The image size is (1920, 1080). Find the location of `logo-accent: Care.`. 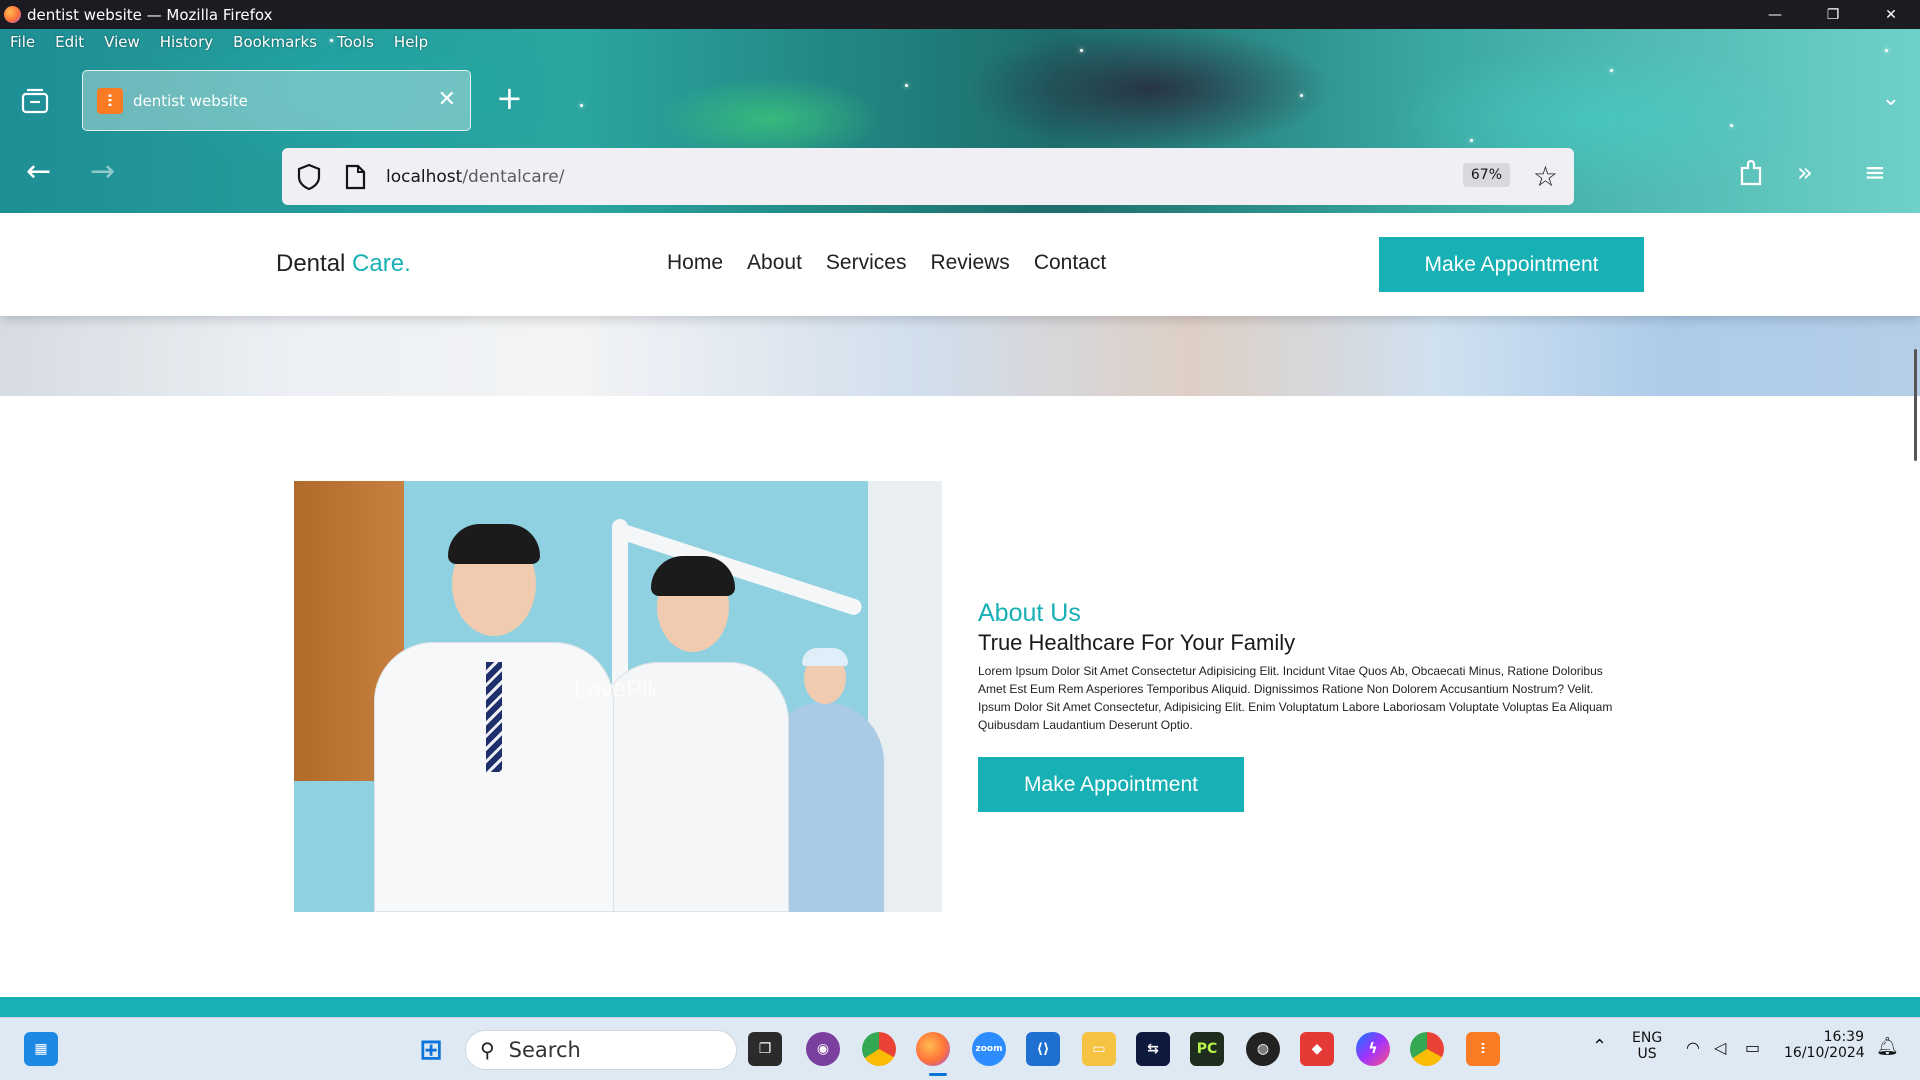

logo-accent: Care. is located at coordinates (381, 263).